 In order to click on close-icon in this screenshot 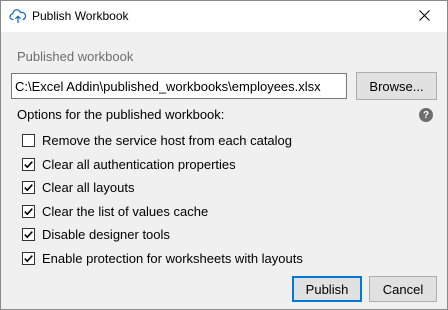, I will do `click(424, 17)`.